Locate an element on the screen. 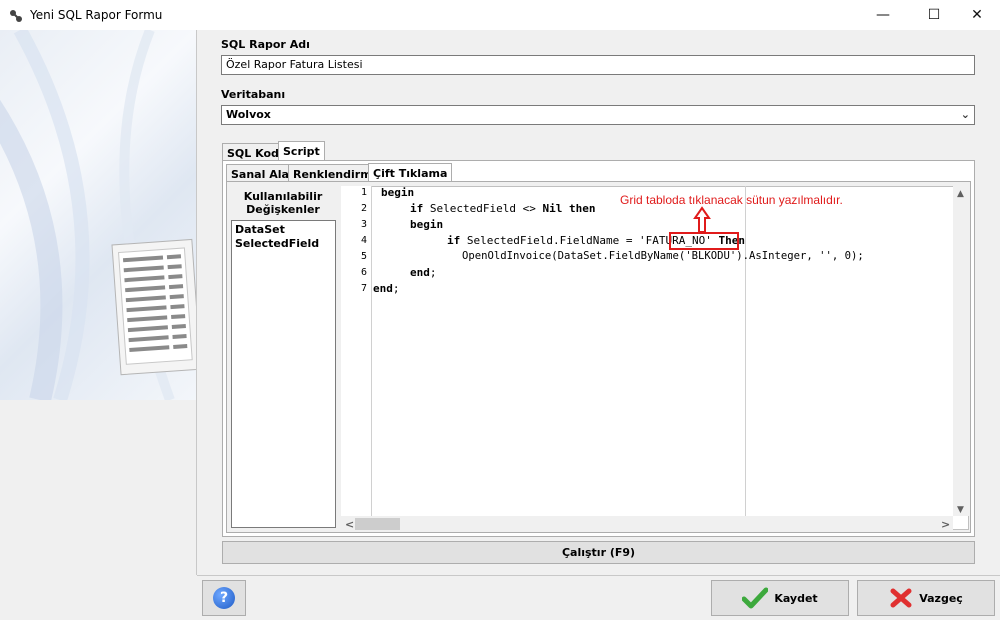  report-illustration is located at coordinates (98, 215).